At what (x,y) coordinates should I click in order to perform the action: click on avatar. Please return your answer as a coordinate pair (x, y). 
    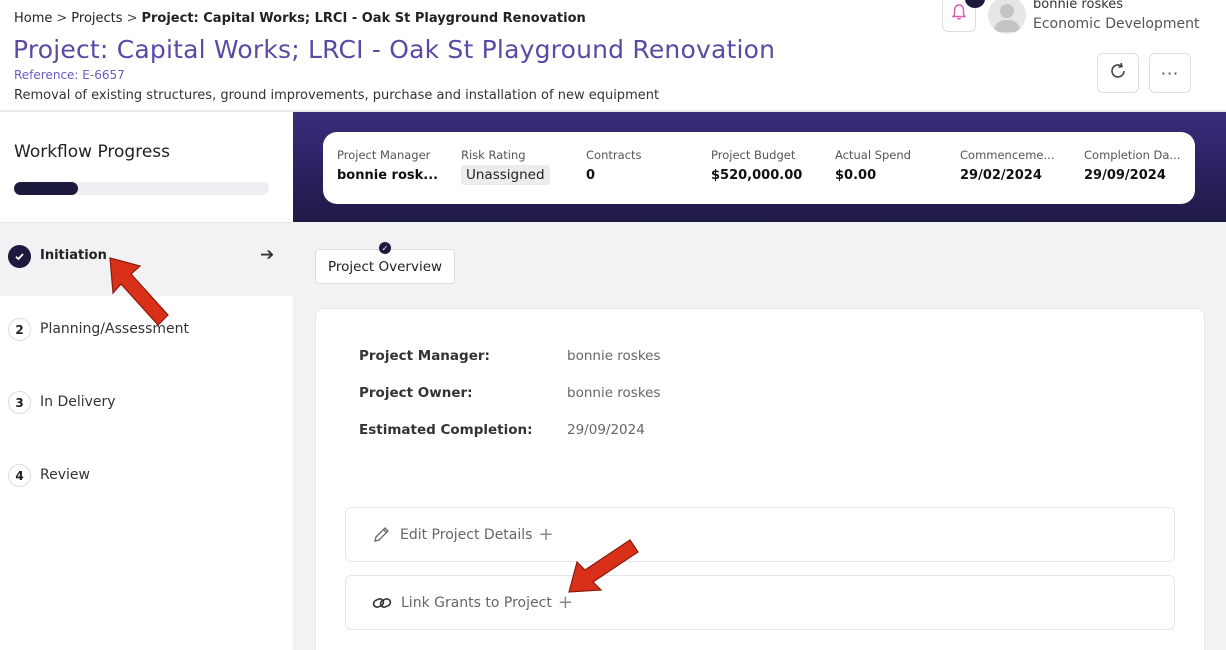
    Looking at the image, I should click on (1007, 17).